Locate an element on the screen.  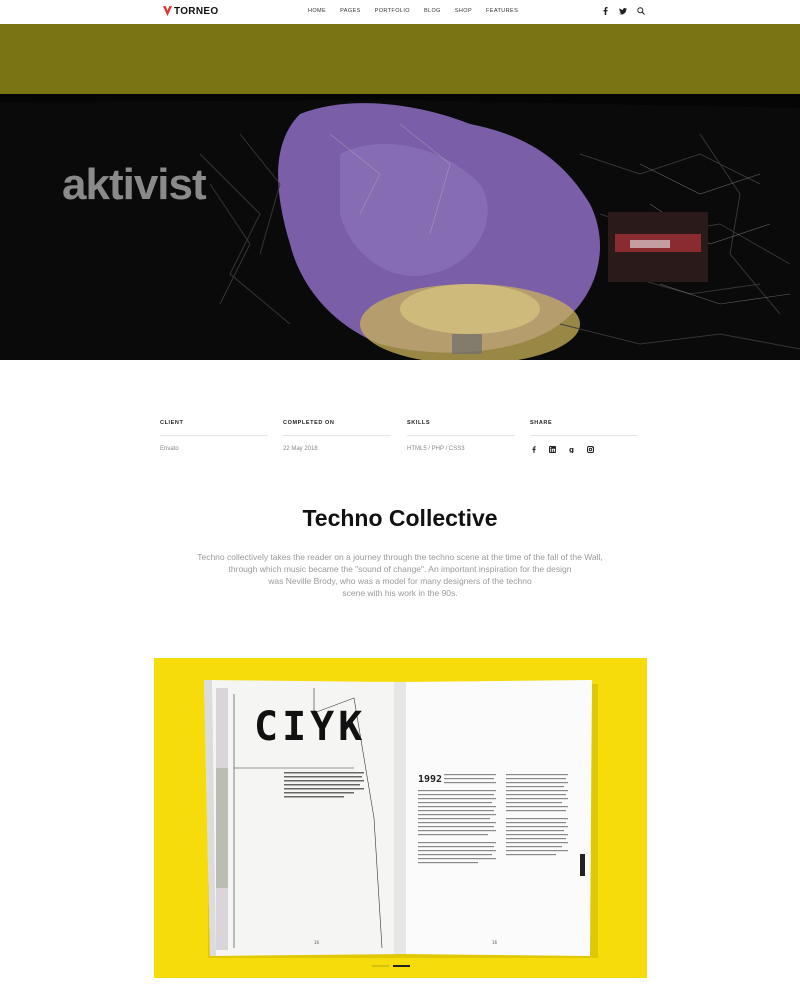
meta-client-label: CLIENT is located at coordinates (214, 428).